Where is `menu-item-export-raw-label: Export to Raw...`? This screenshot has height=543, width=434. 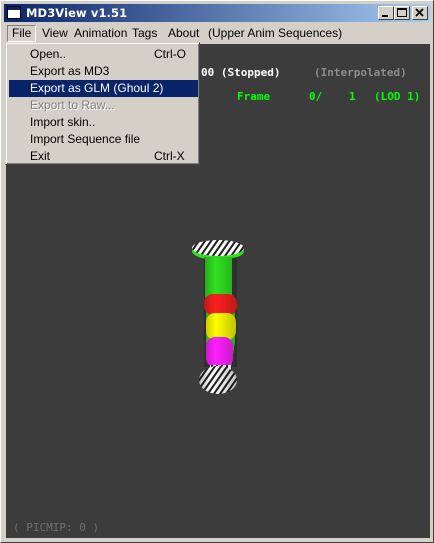
menu-item-export-raw-label: Export to Raw... is located at coordinates (72, 105).